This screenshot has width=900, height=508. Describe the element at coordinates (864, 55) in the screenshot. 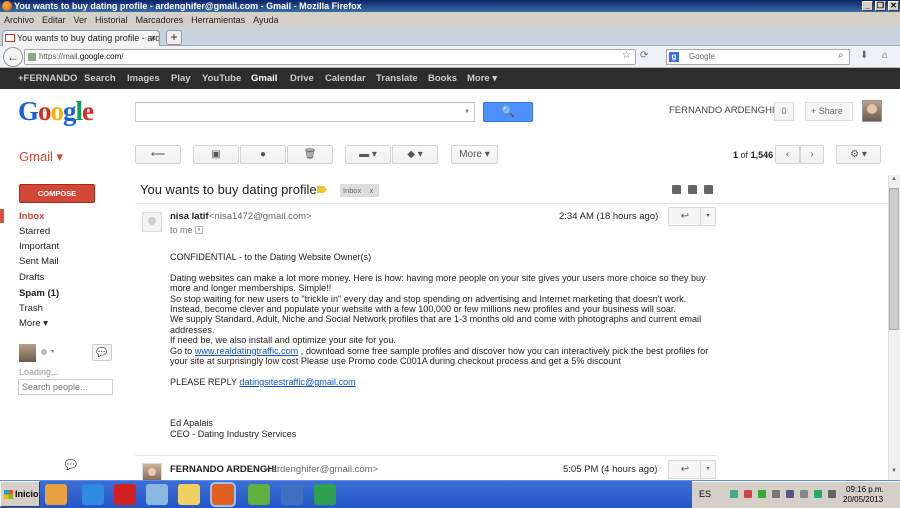

I see `downloads-icon: ⬇` at that location.